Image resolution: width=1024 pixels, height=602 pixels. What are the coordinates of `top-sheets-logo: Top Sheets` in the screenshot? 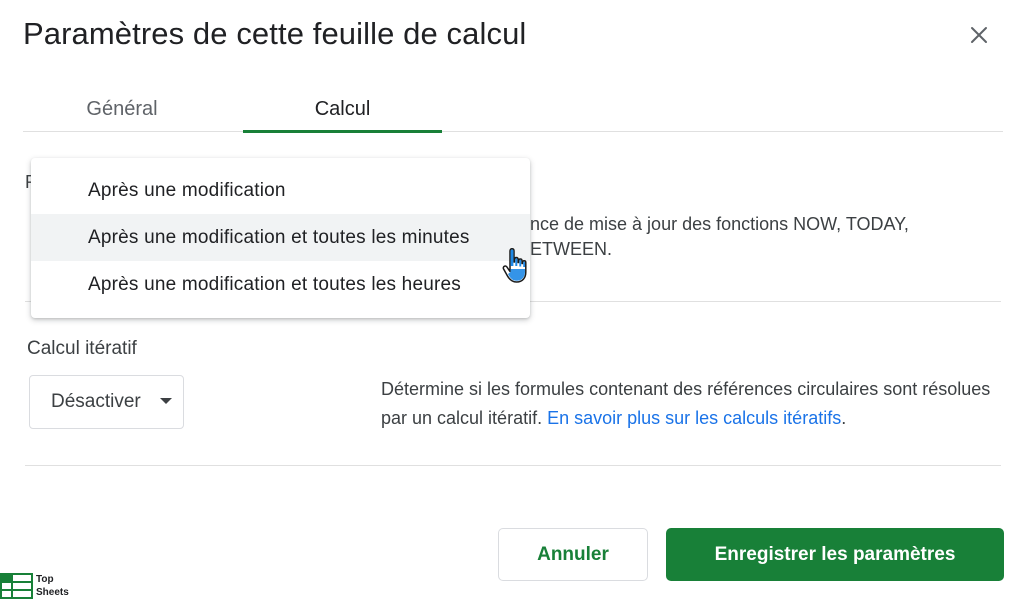 It's located at (34, 586).